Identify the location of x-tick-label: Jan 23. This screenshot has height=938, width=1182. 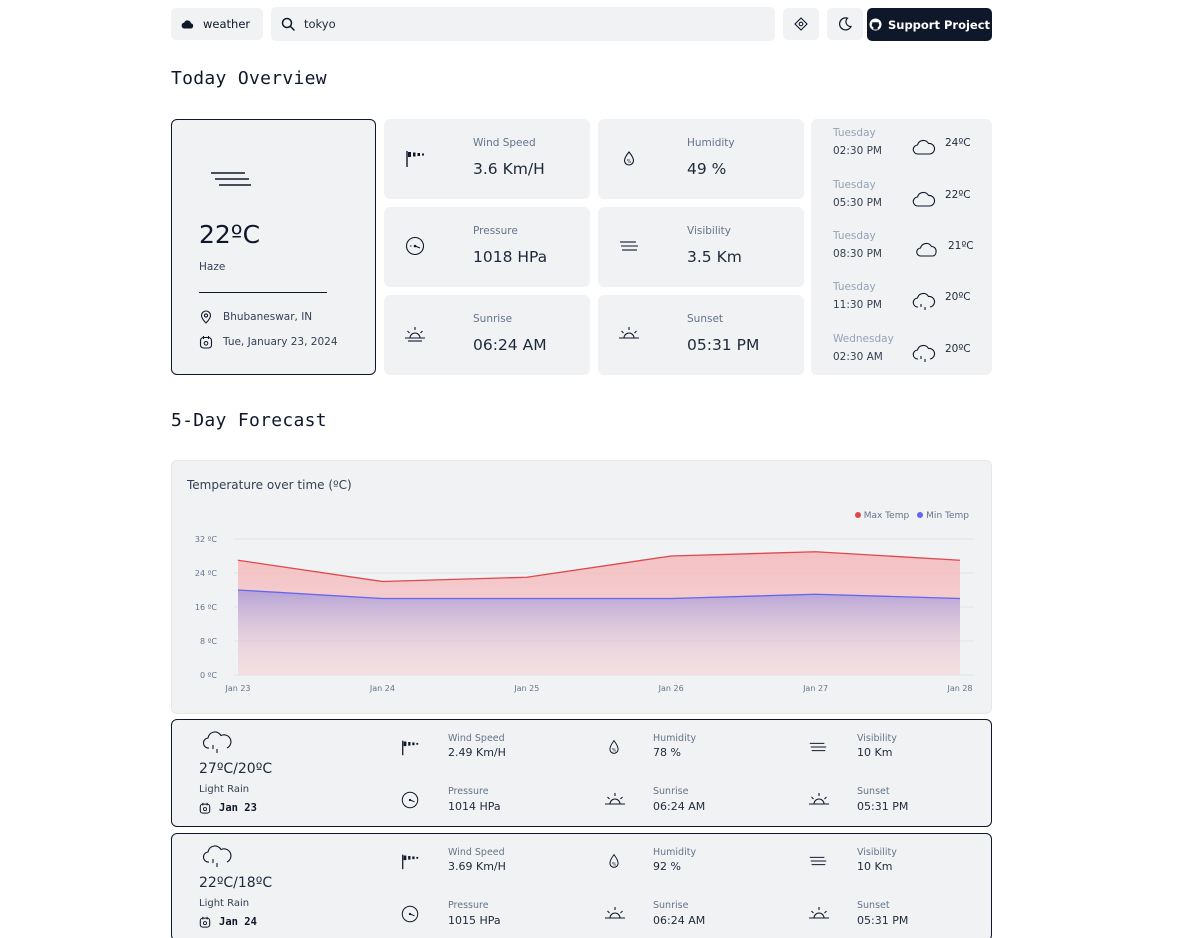
(237, 688).